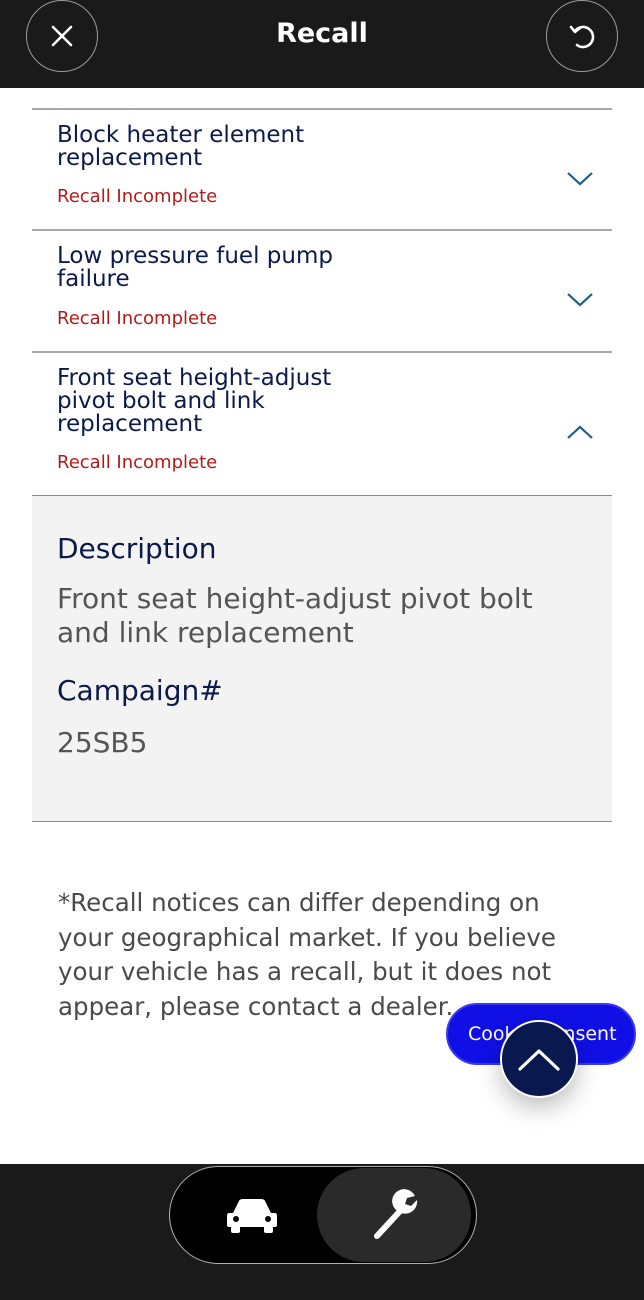  I want to click on car-icon, so click(252, 1216).